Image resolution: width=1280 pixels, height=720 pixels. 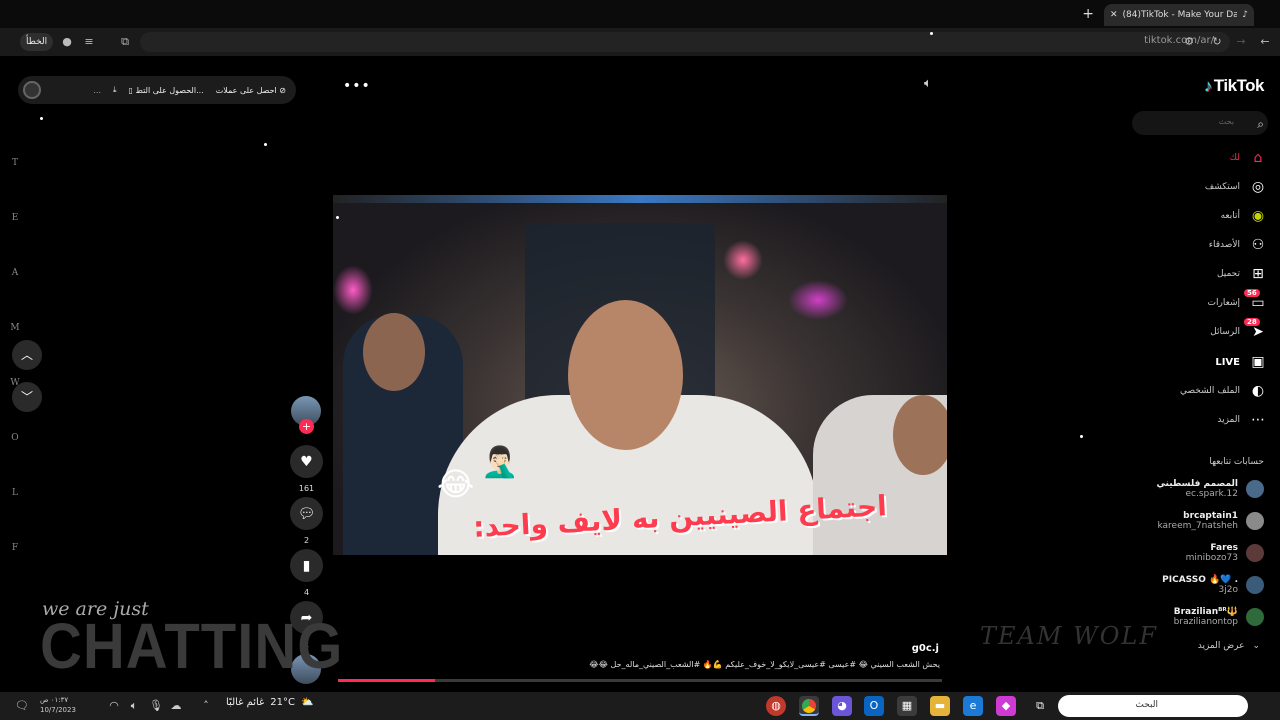 I want to click on reload-icon: ↻, so click(x=1217, y=42).